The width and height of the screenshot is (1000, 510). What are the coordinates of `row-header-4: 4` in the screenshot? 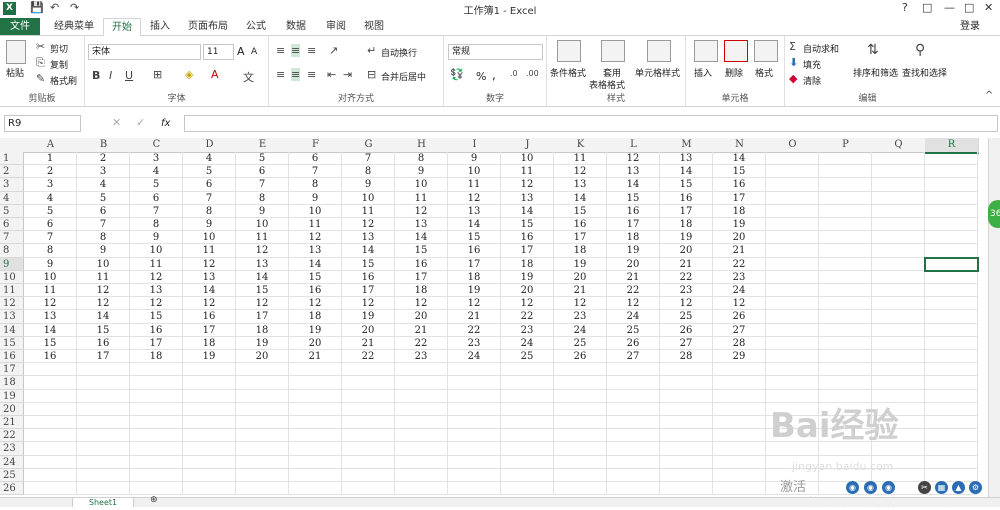 It's located at (12, 198).